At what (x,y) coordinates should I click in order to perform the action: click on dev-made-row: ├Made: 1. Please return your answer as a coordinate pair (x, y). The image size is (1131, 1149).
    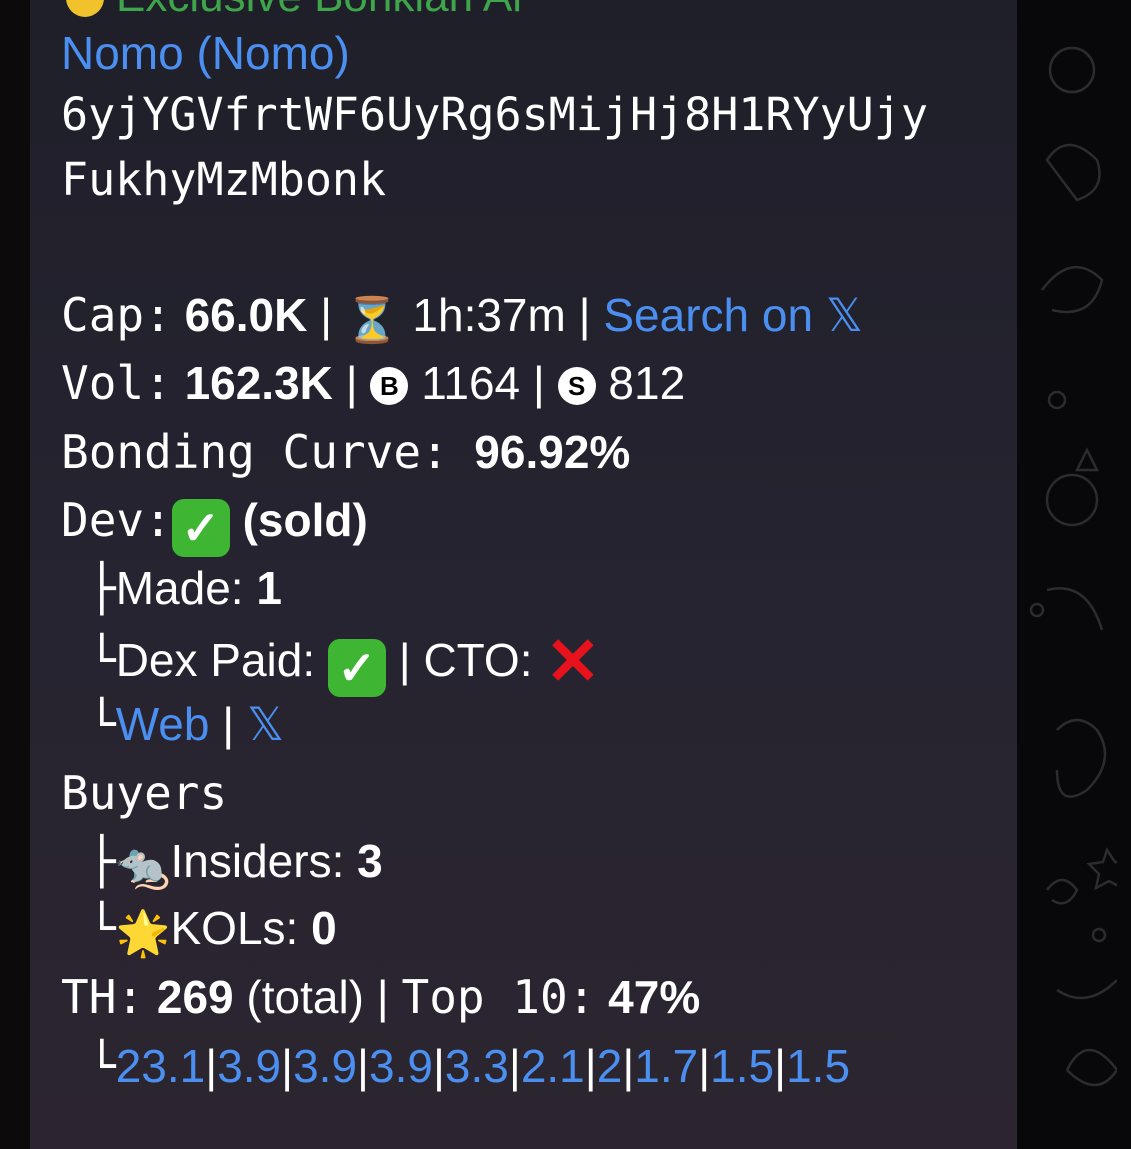
    Looking at the image, I should click on (185, 588).